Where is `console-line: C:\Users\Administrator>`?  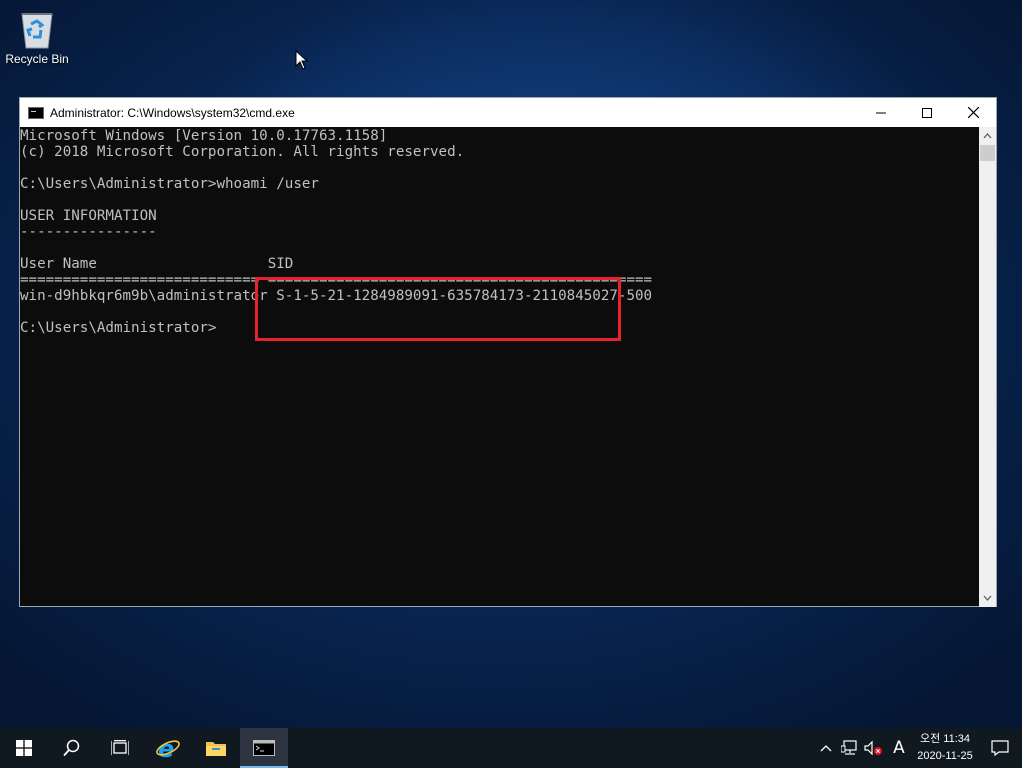
console-line: C:\Users\Administrator> is located at coordinates (118, 328).